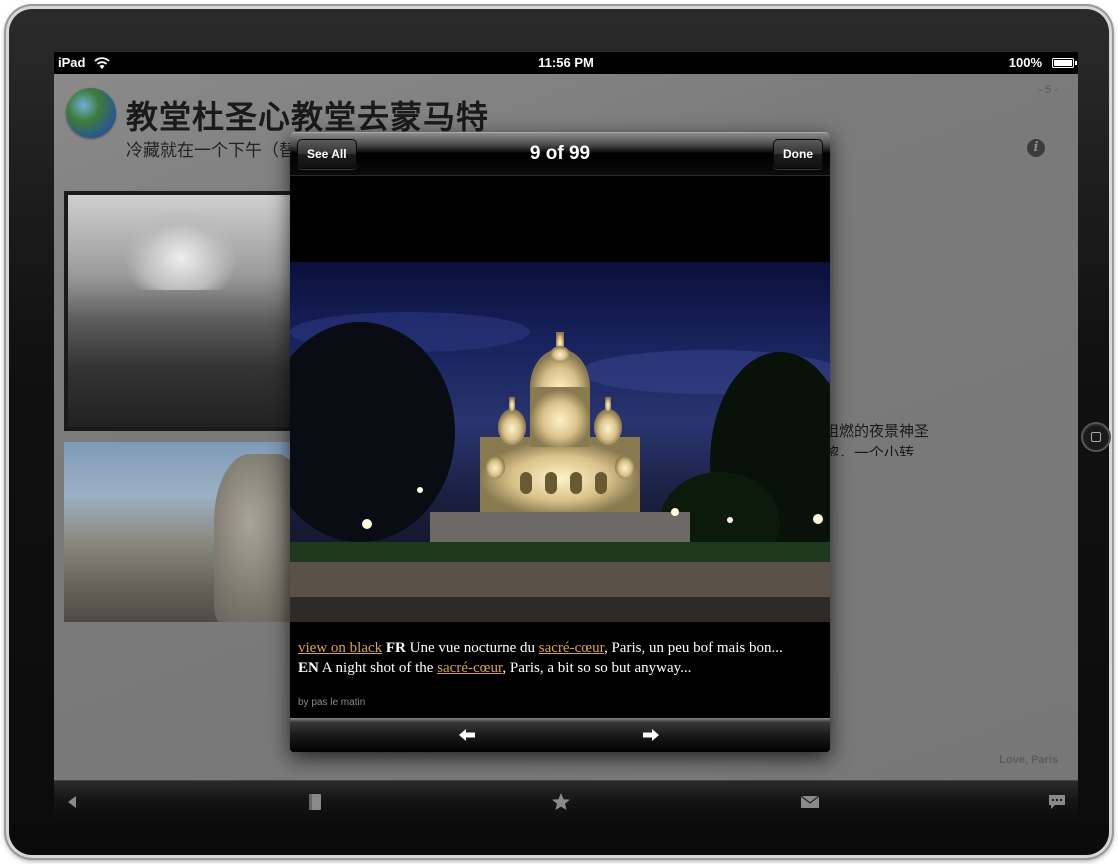 The width and height of the screenshot is (1118, 864). I want to click on battery-icon, so click(1064, 63).